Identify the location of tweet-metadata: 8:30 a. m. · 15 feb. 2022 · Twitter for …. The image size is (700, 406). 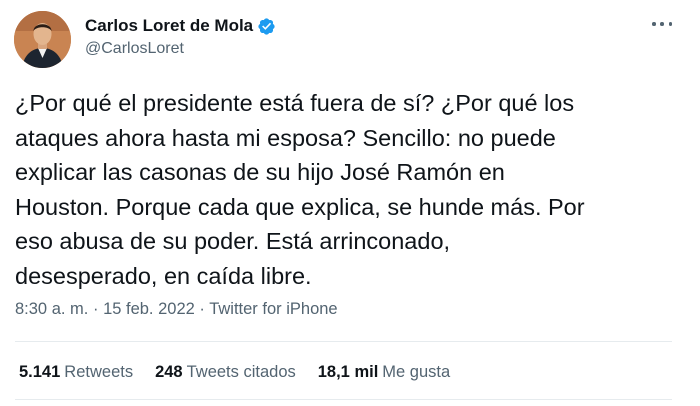
(176, 309).